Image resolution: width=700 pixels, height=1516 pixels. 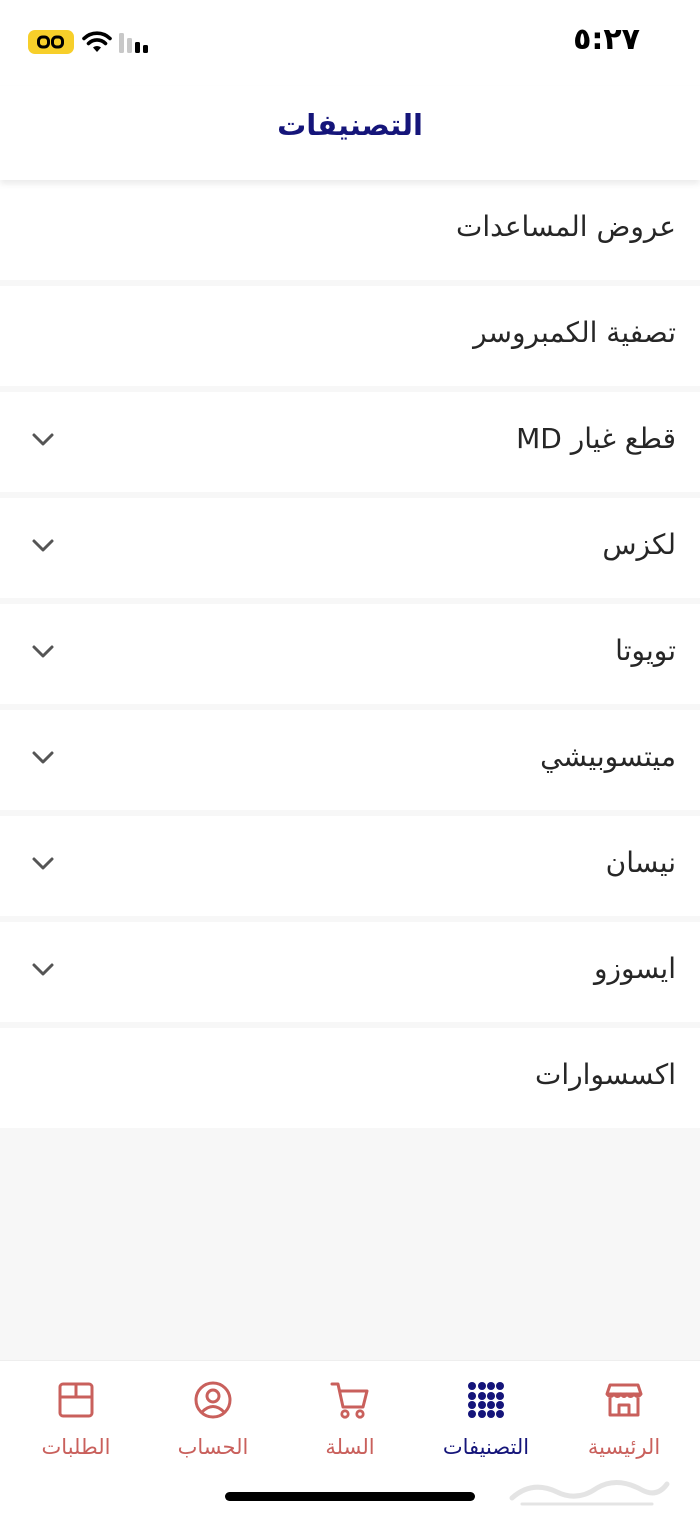 I want to click on nav-label-orders: الطلبات, so click(x=76, y=1447).